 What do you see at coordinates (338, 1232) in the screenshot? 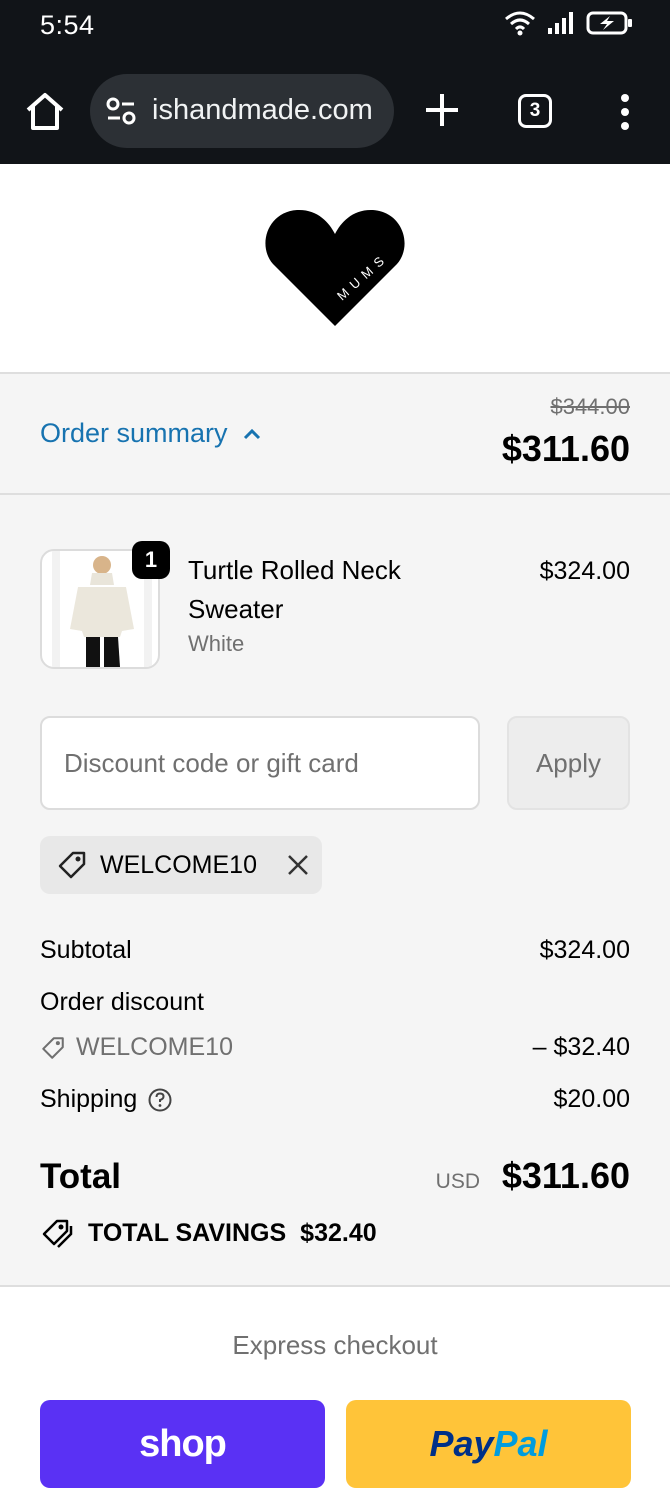
I see `savings-value: $32.40` at bounding box center [338, 1232].